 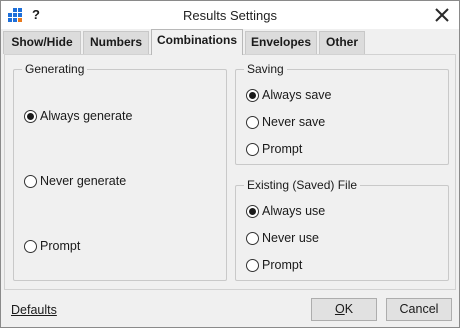 I want to click on radio-never-use: Never use, so click(x=282, y=238).